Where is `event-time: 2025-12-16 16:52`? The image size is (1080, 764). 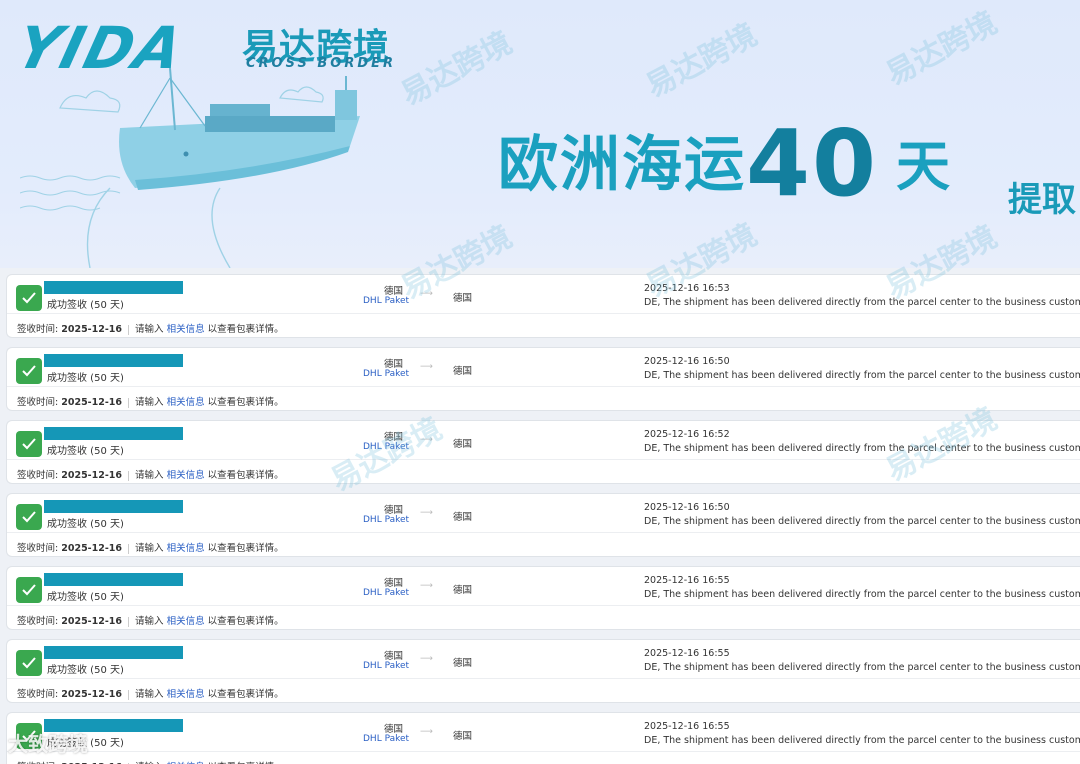 event-time: 2025-12-16 16:52 is located at coordinates (687, 434).